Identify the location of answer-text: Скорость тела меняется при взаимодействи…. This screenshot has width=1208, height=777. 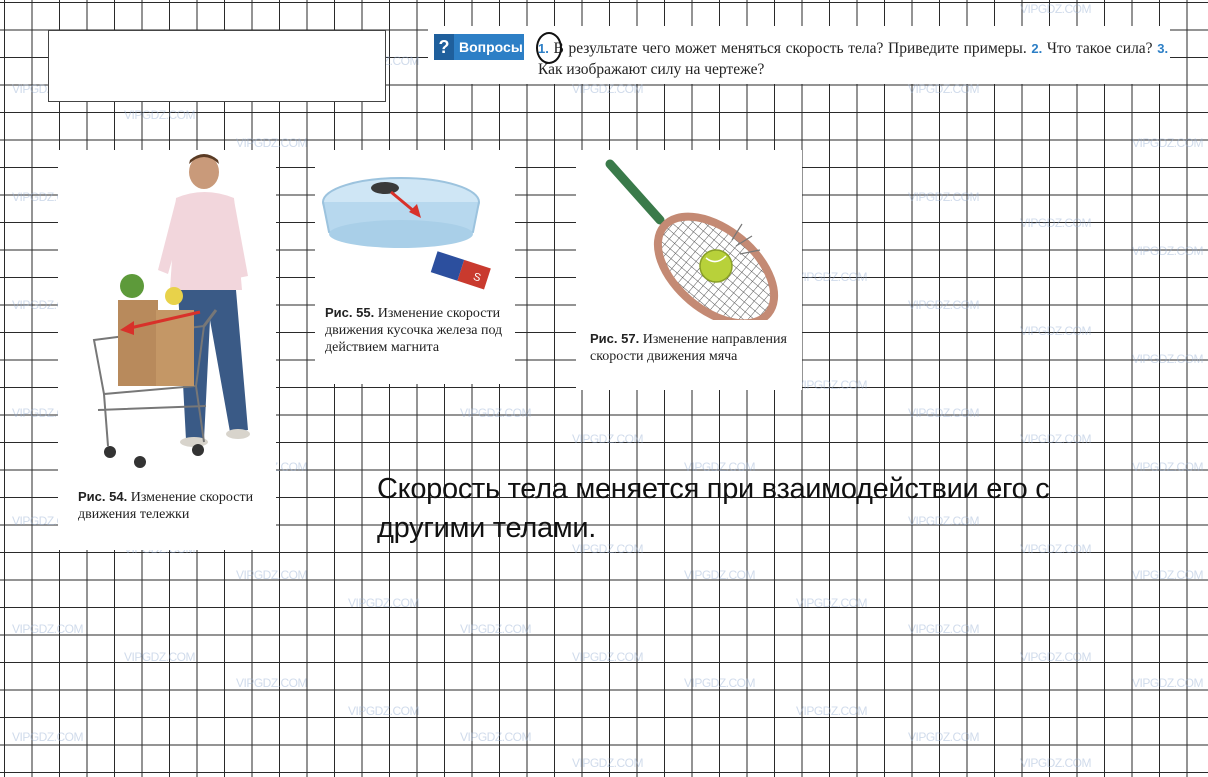
(713, 508).